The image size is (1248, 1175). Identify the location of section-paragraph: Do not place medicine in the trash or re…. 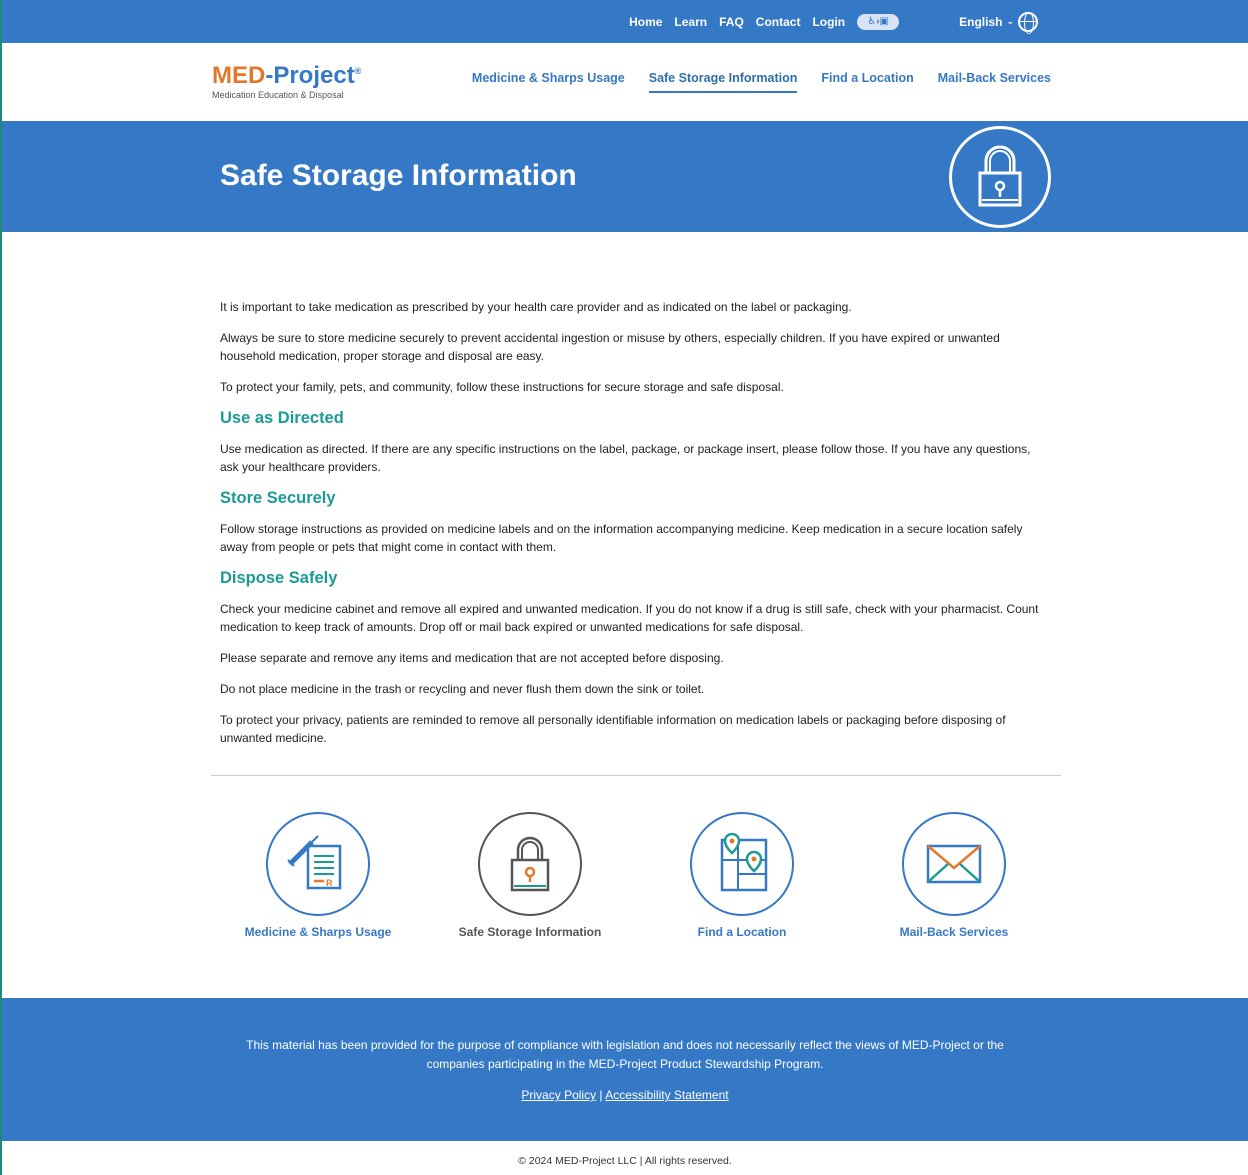
(462, 689).